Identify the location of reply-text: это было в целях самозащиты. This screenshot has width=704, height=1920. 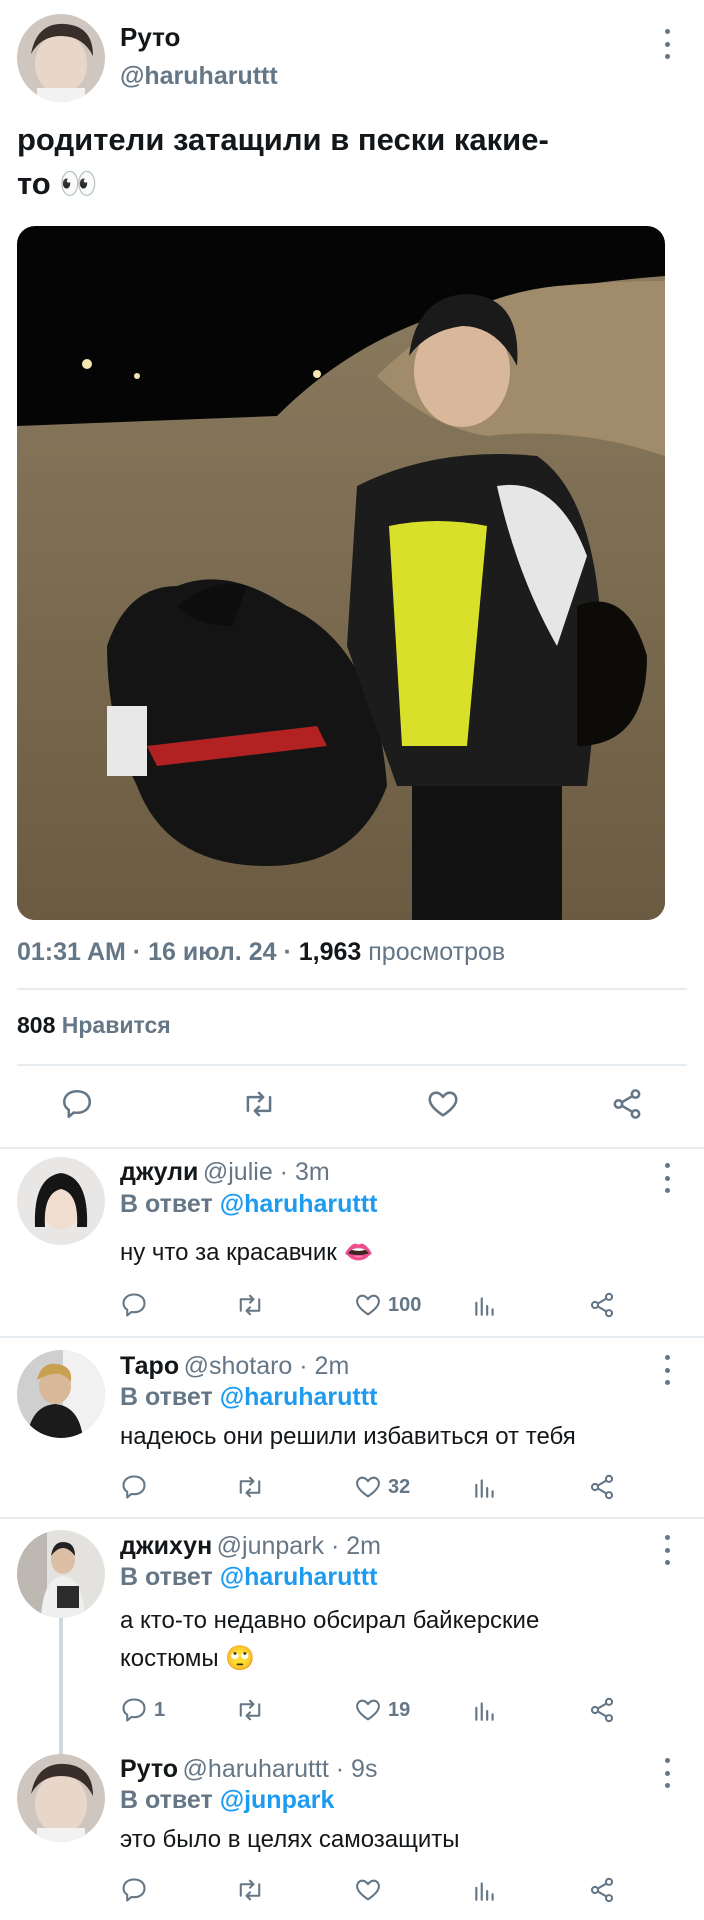
(290, 1839).